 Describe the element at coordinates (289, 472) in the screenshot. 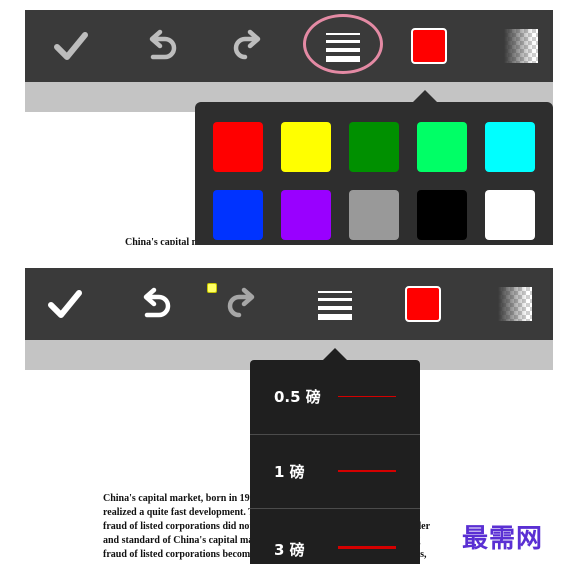

I see `width-option-label: 1 磅` at that location.